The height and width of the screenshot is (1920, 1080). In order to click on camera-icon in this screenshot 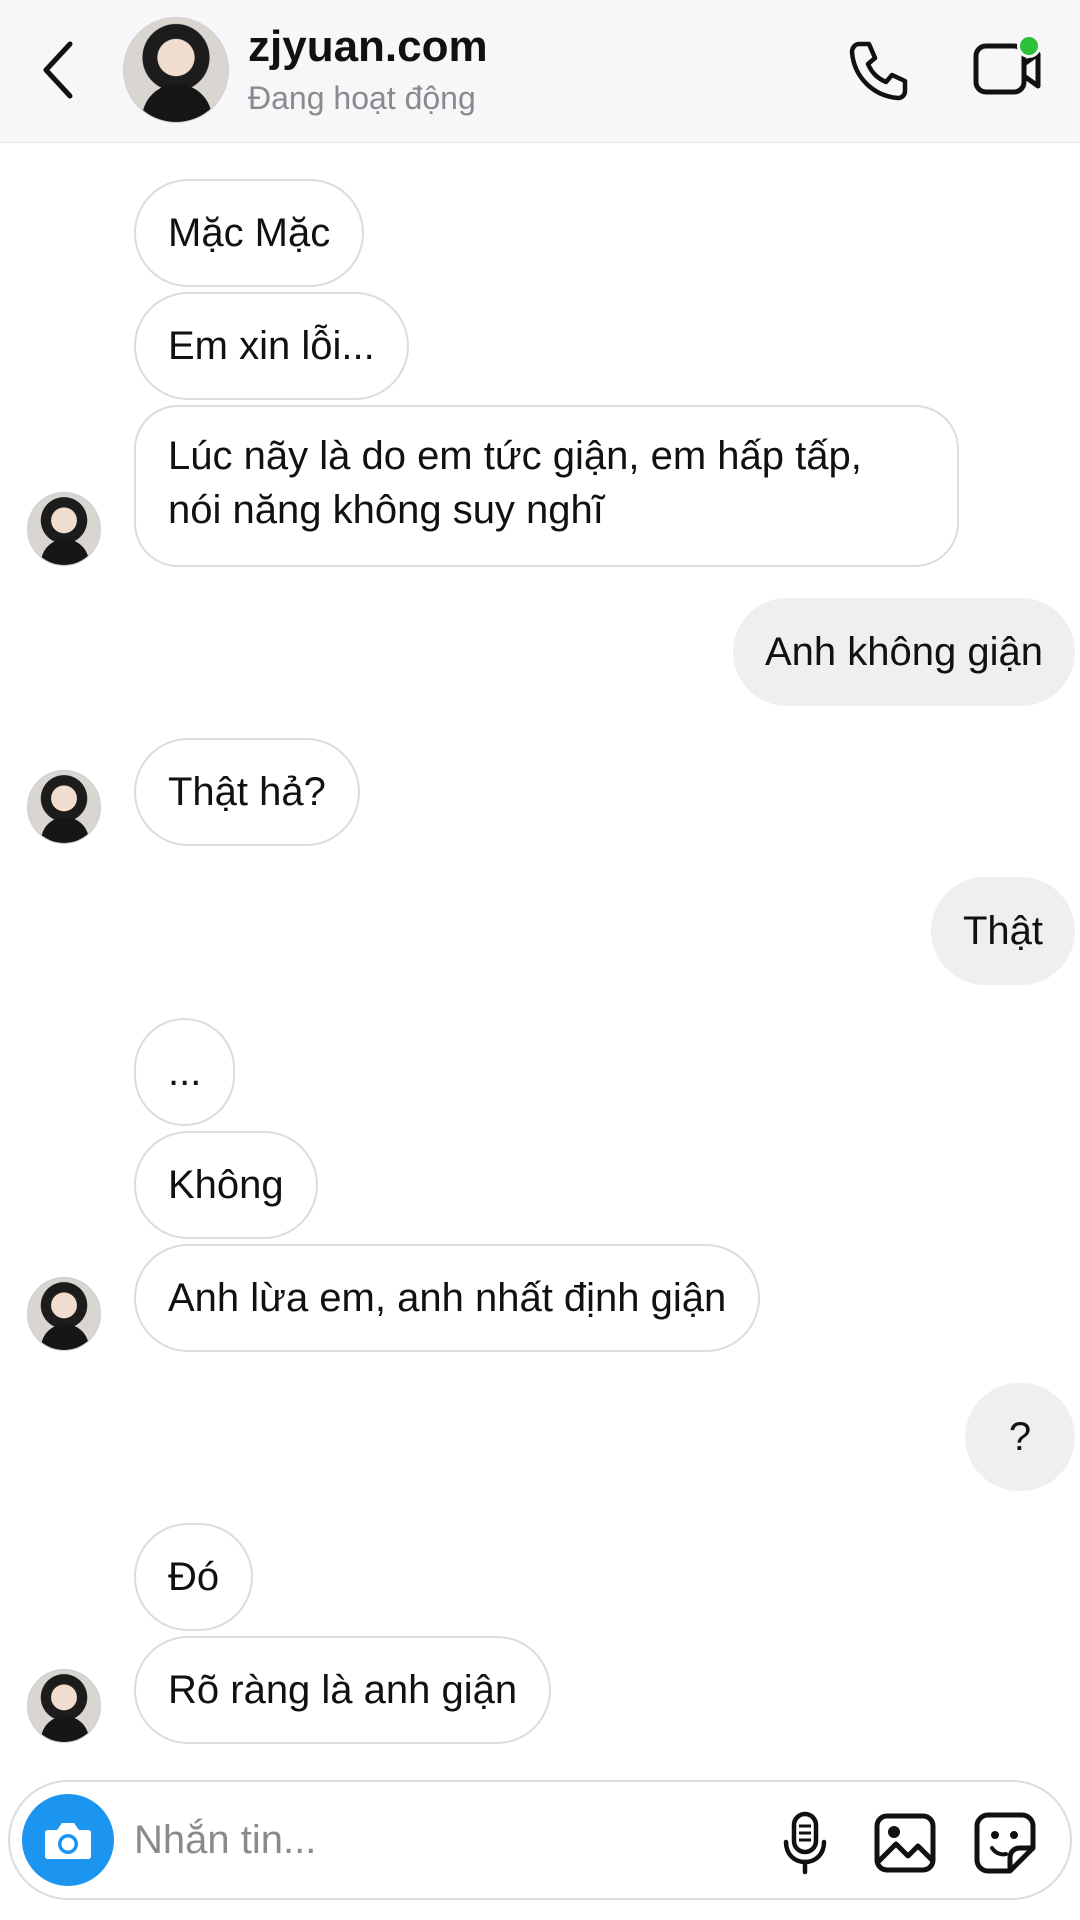, I will do `click(68, 1841)`.